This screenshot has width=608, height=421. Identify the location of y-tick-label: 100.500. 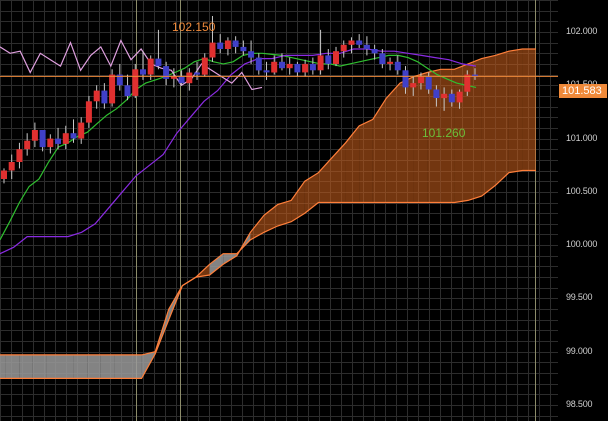
(582, 190).